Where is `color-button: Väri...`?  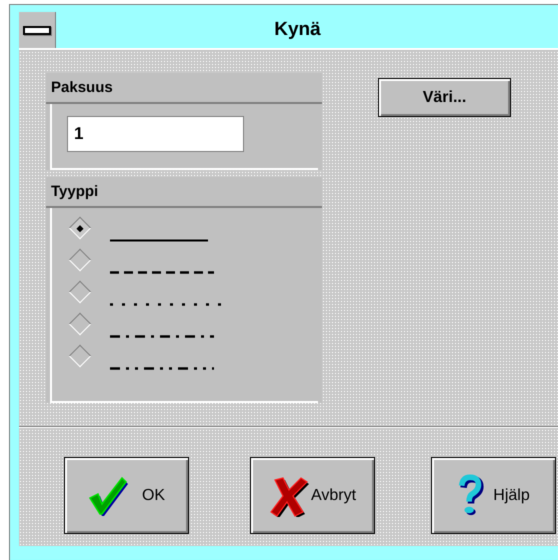
color-button: Väri... is located at coordinates (444, 97).